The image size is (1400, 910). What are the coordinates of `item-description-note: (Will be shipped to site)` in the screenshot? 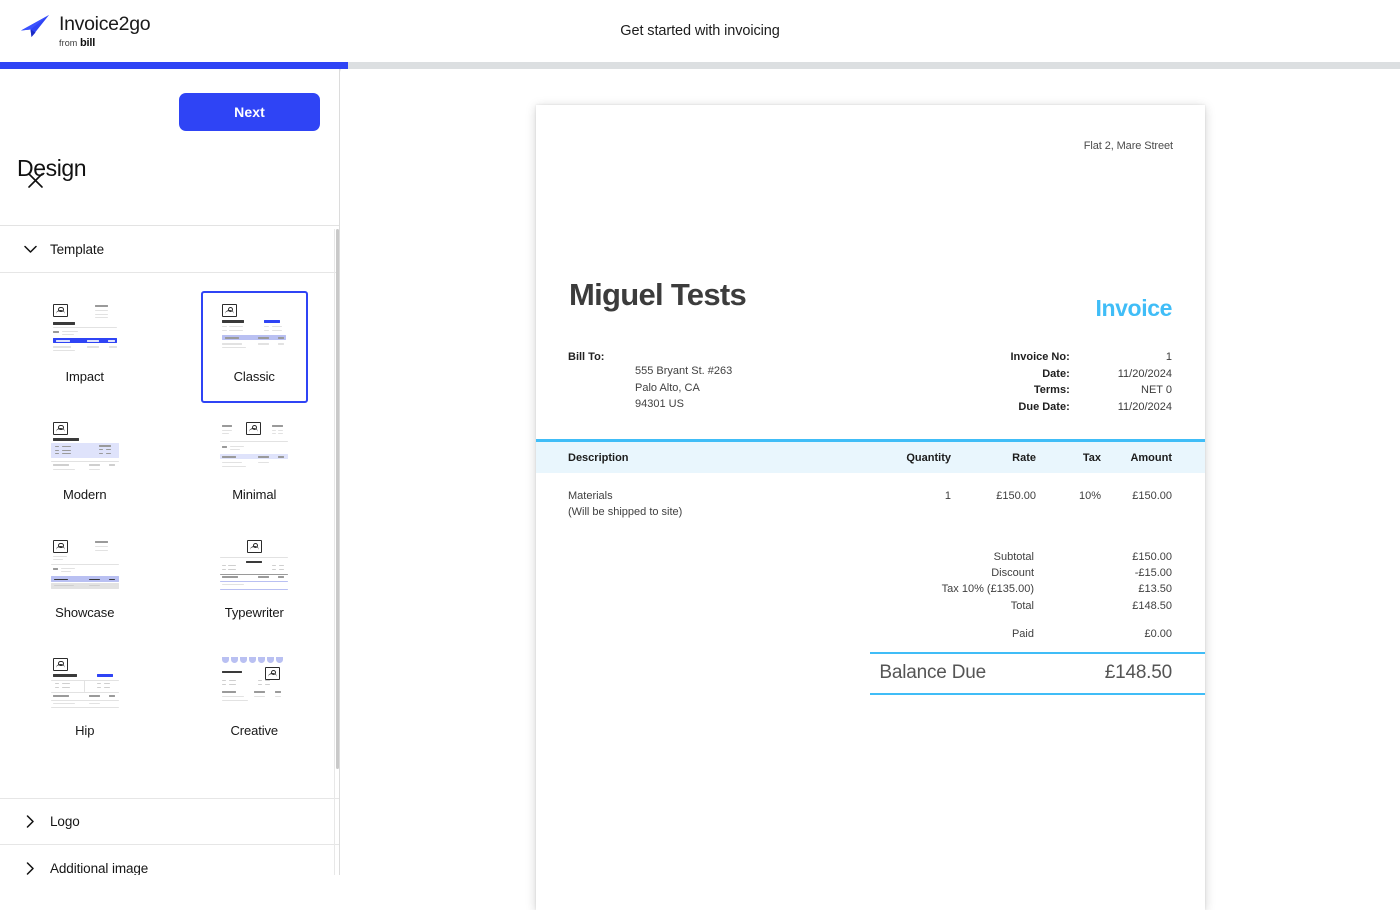 It's located at (625, 511).